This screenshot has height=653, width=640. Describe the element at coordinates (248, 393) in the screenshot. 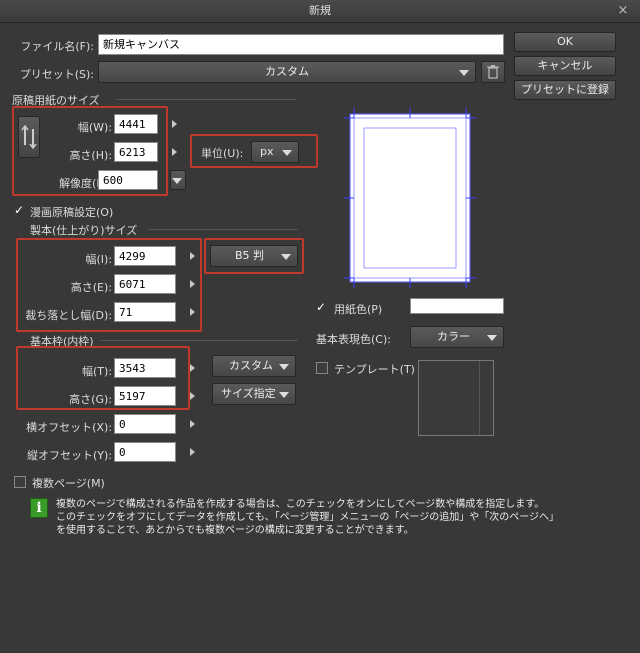

I see `frame-size-mode-value: サイズ指定` at that location.